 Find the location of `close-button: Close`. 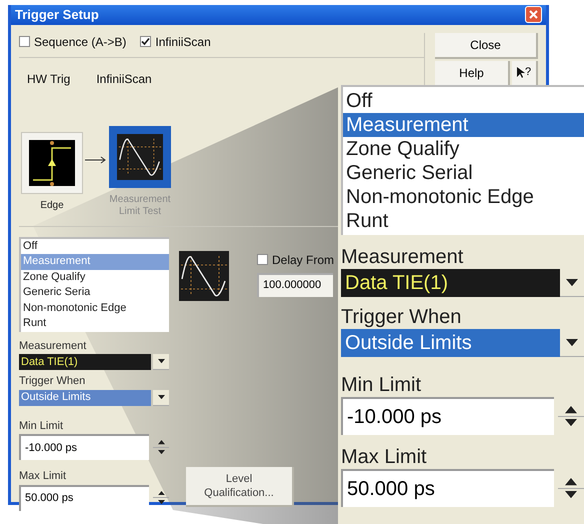

close-button: Close is located at coordinates (486, 45).